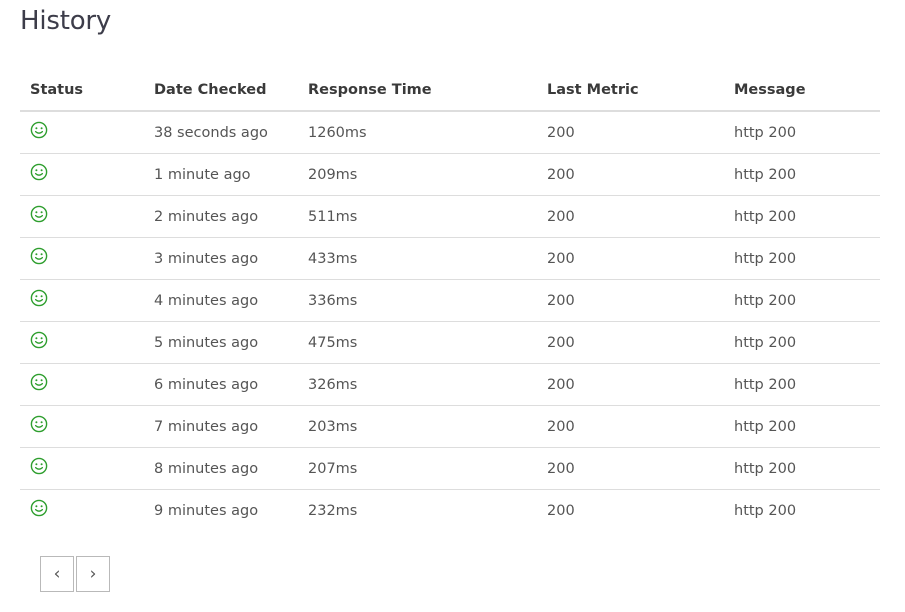 The width and height of the screenshot is (905, 612). Describe the element at coordinates (206, 510) in the screenshot. I see `date-checked-cell: 9 minutes ago` at that location.